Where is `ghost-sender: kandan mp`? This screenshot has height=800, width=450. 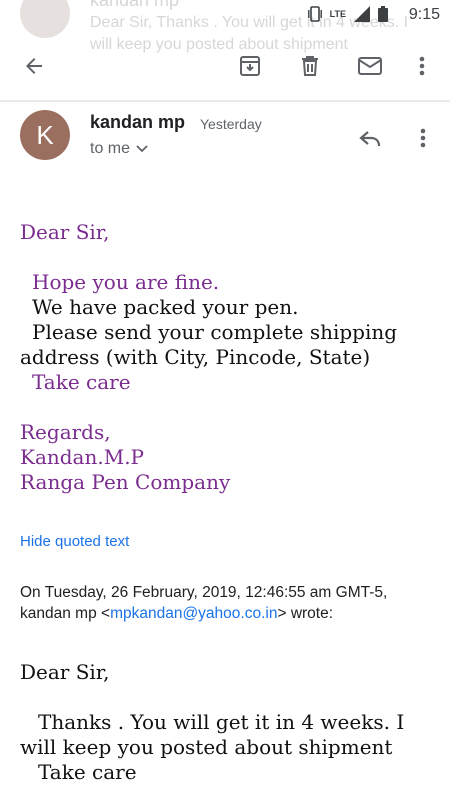
ghost-sender: kandan mp is located at coordinates (135, 5).